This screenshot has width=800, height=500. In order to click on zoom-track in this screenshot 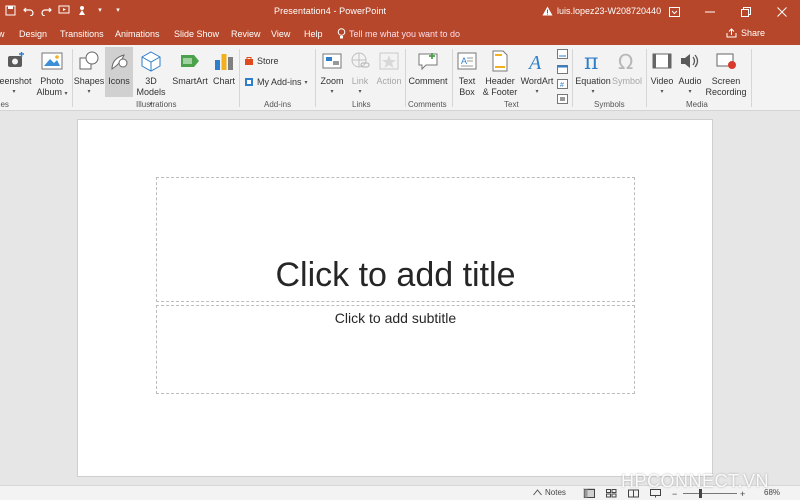, I will do `click(710, 493)`.